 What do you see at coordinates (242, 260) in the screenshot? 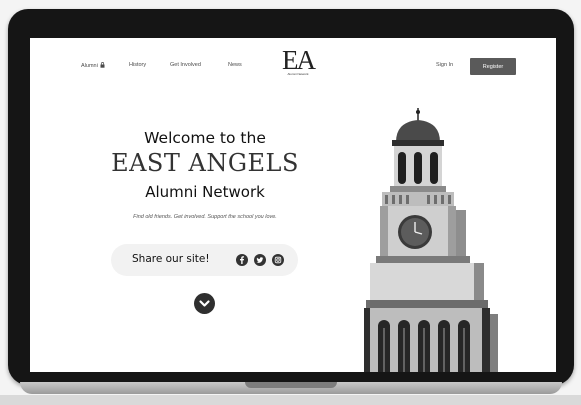
I see `facebook-icon` at bounding box center [242, 260].